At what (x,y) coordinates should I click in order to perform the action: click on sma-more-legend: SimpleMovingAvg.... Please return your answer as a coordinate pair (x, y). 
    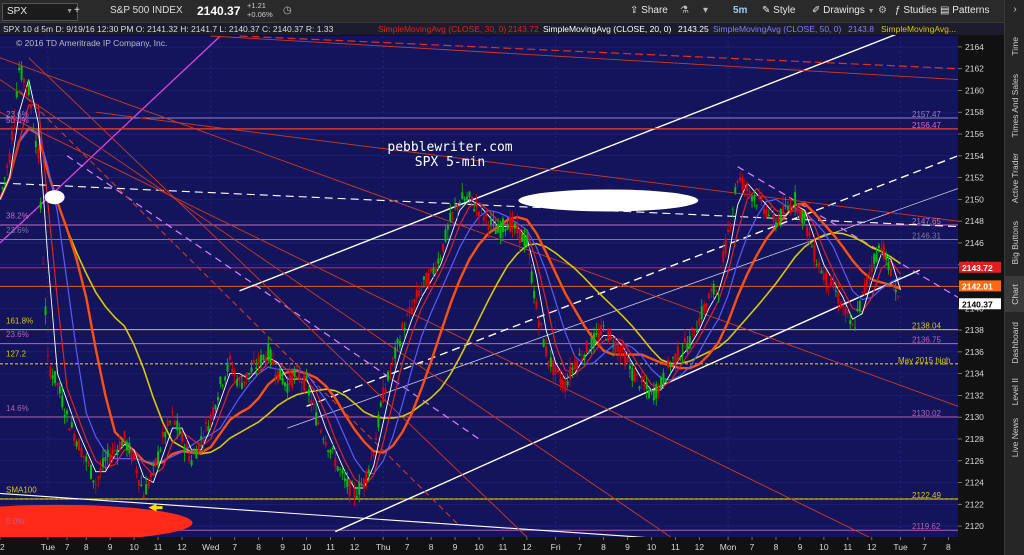
    Looking at the image, I should click on (918, 29).